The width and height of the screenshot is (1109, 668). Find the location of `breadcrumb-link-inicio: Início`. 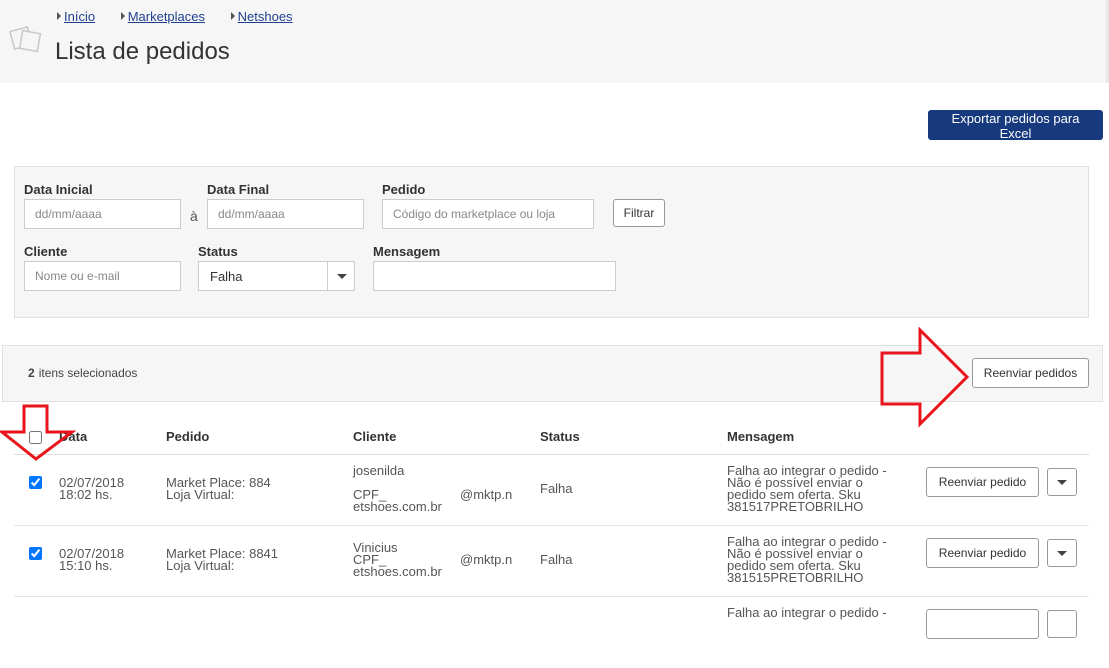

breadcrumb-link-inicio: Início is located at coordinates (79, 16).